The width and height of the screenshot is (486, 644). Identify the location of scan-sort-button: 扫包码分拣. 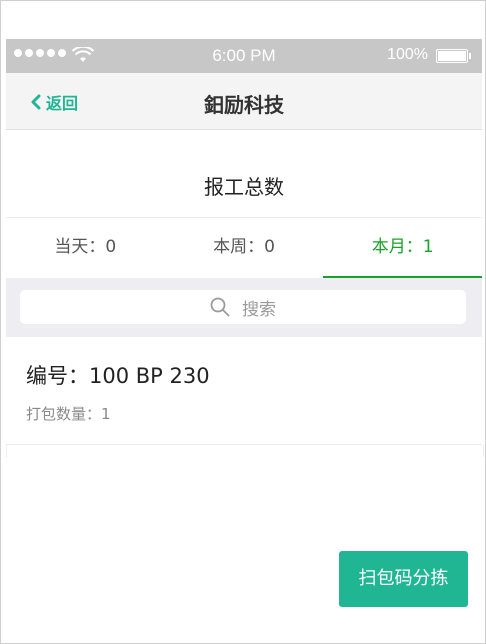
(403, 579).